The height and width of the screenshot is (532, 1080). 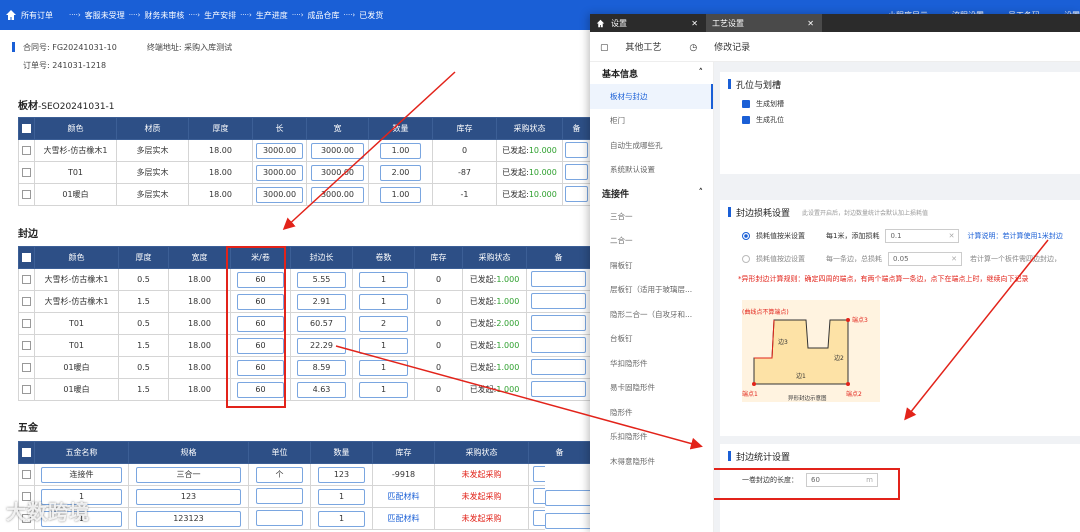 What do you see at coordinates (48, 512) in the screenshot?
I see `watermark: 大数跨境` at bounding box center [48, 512].